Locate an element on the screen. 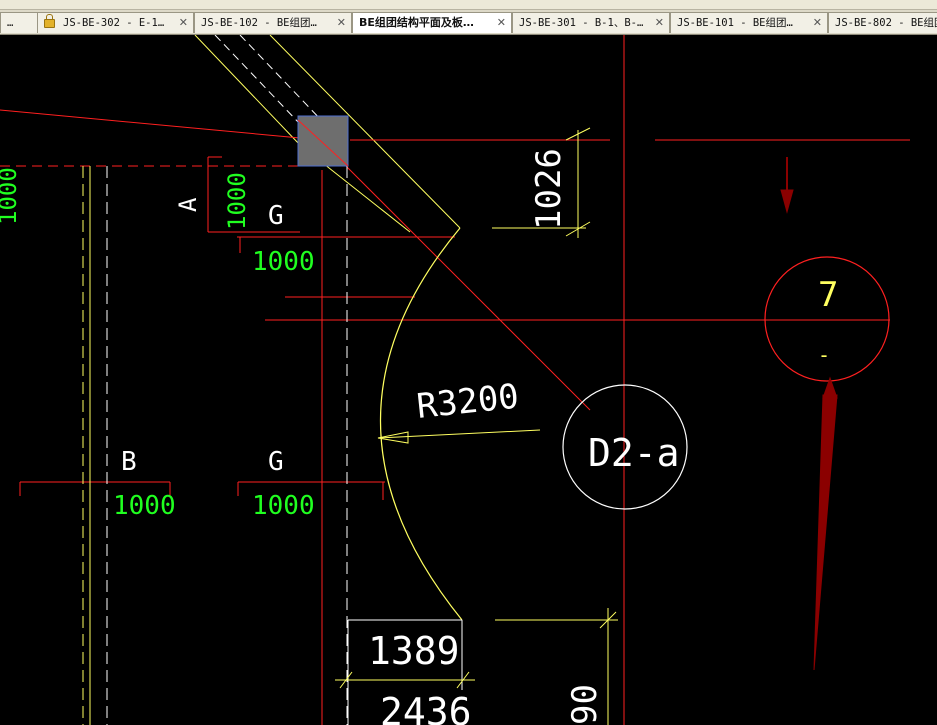 The image size is (937, 725). dim-a-1000: 1000 is located at coordinates (237, 201).